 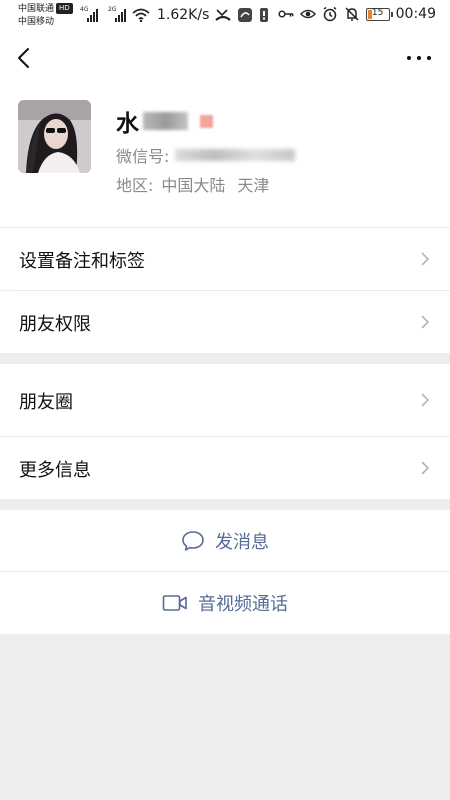 I want to click on signal-group: 4G 2G, so click(x=105, y=14).